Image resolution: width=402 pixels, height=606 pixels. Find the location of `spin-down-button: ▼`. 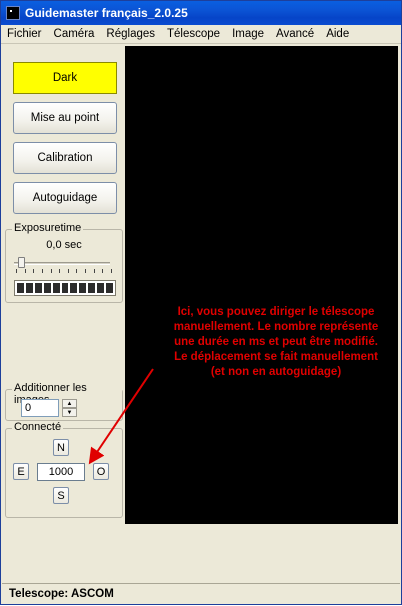

spin-down-button: ▼ is located at coordinates (69, 412).